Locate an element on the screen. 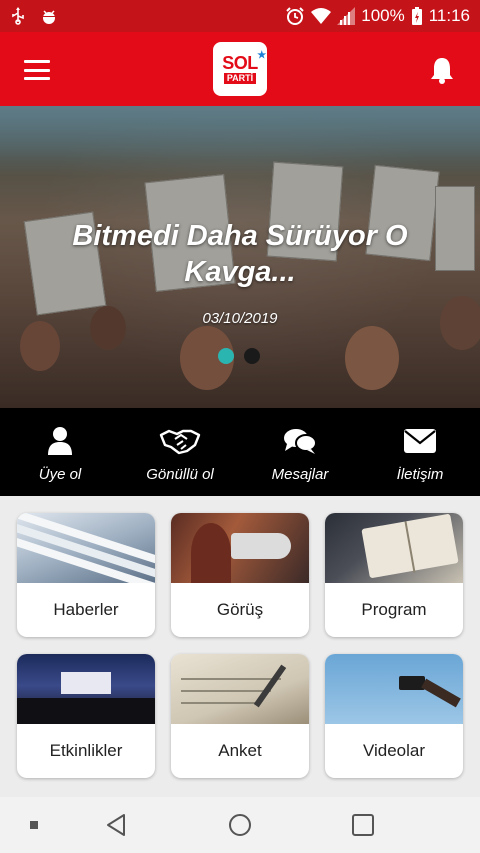  logo-subtext: PARTİ is located at coordinates (240, 78).